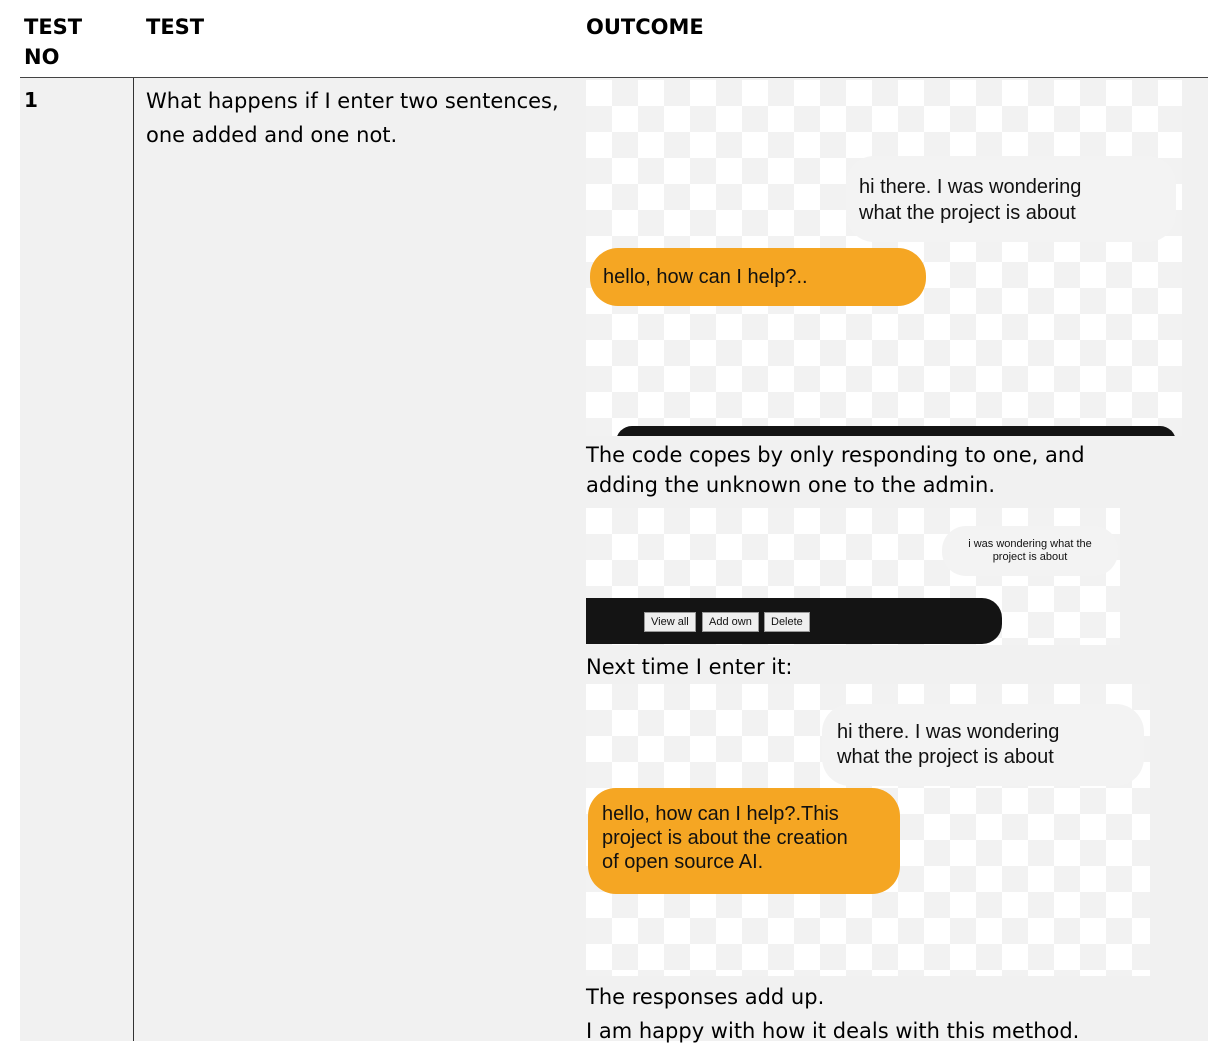 Image resolution: width=1208 pixels, height=1046 pixels. What do you see at coordinates (720, 814) in the screenshot?
I see `bot-message-line1: hello, how can I help?.This` at bounding box center [720, 814].